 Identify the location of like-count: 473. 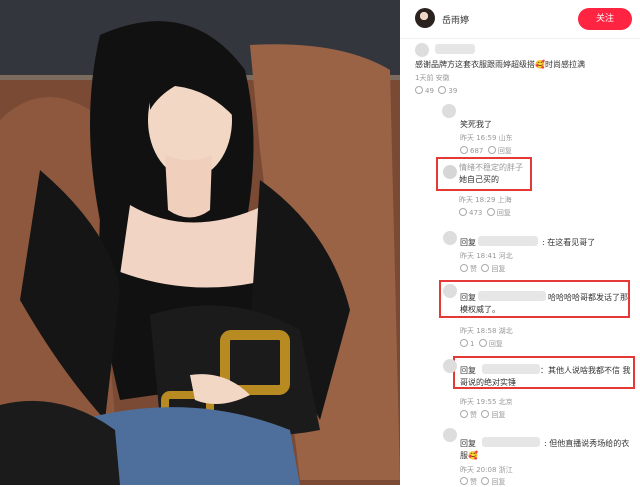
(476, 213).